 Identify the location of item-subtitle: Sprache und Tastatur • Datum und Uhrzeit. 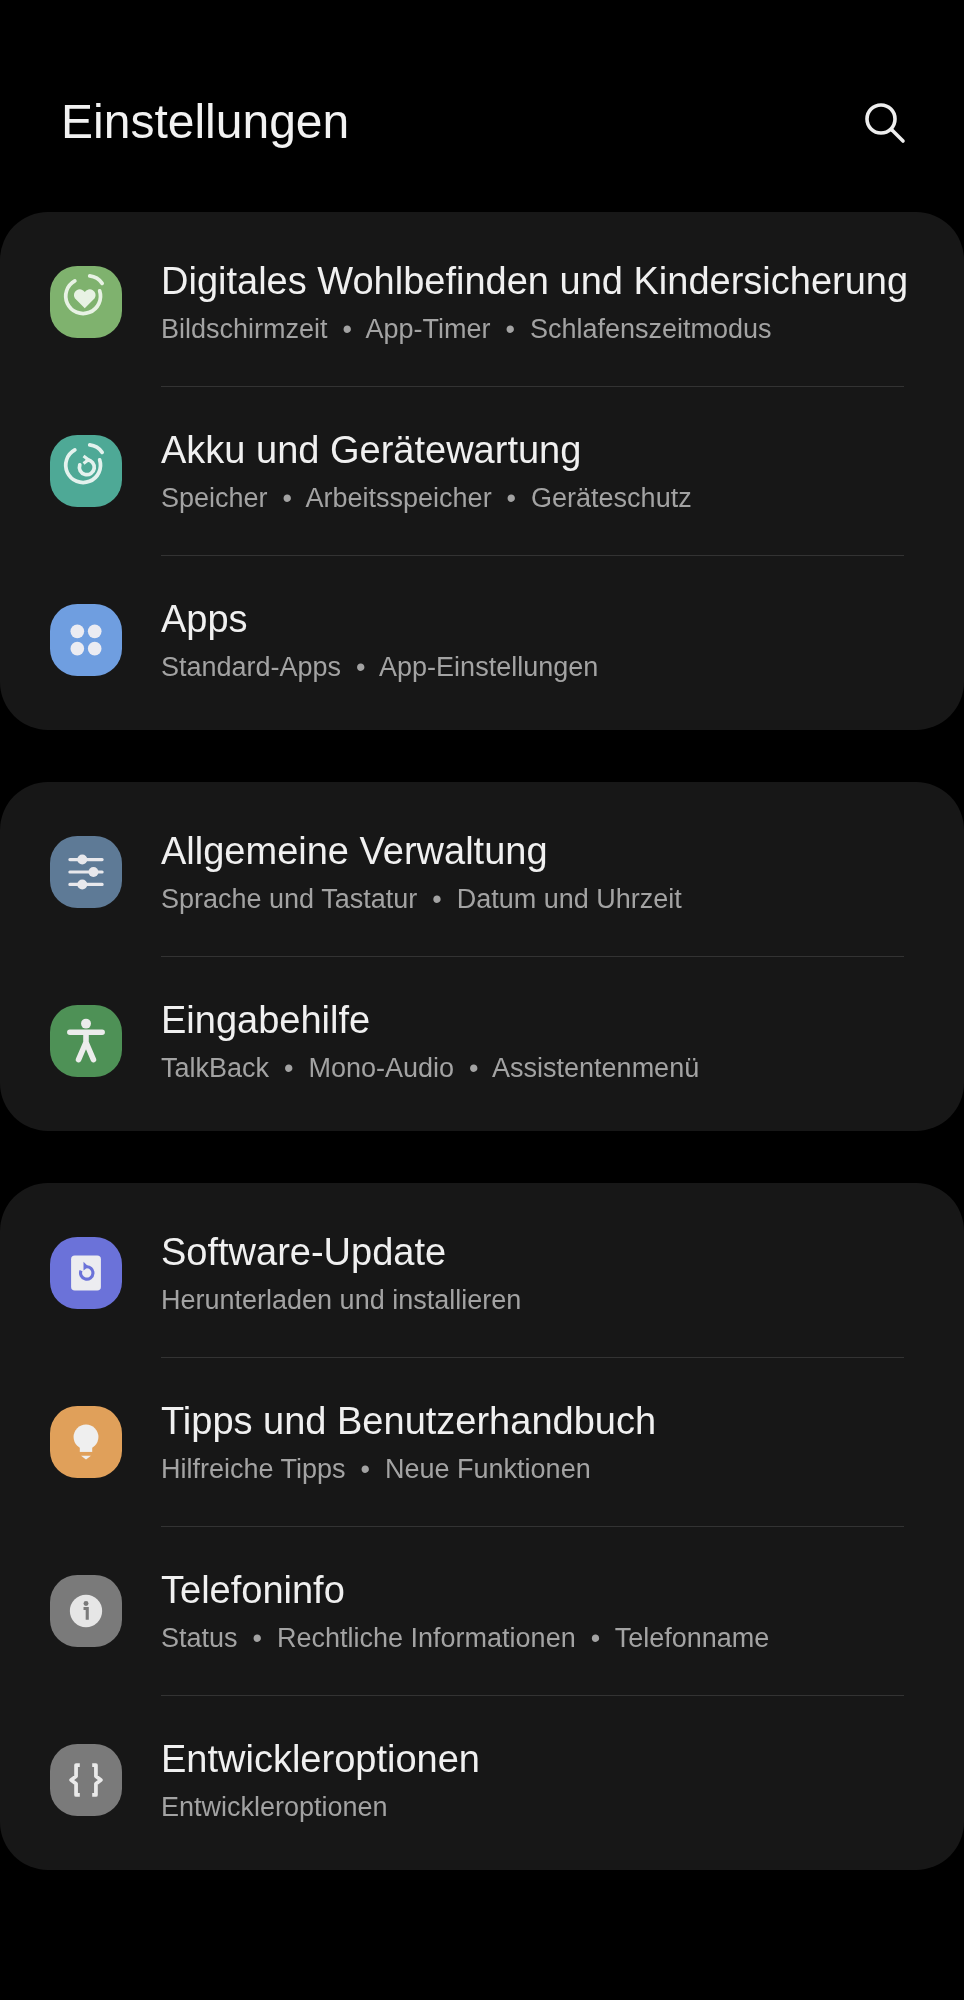
(421, 899).